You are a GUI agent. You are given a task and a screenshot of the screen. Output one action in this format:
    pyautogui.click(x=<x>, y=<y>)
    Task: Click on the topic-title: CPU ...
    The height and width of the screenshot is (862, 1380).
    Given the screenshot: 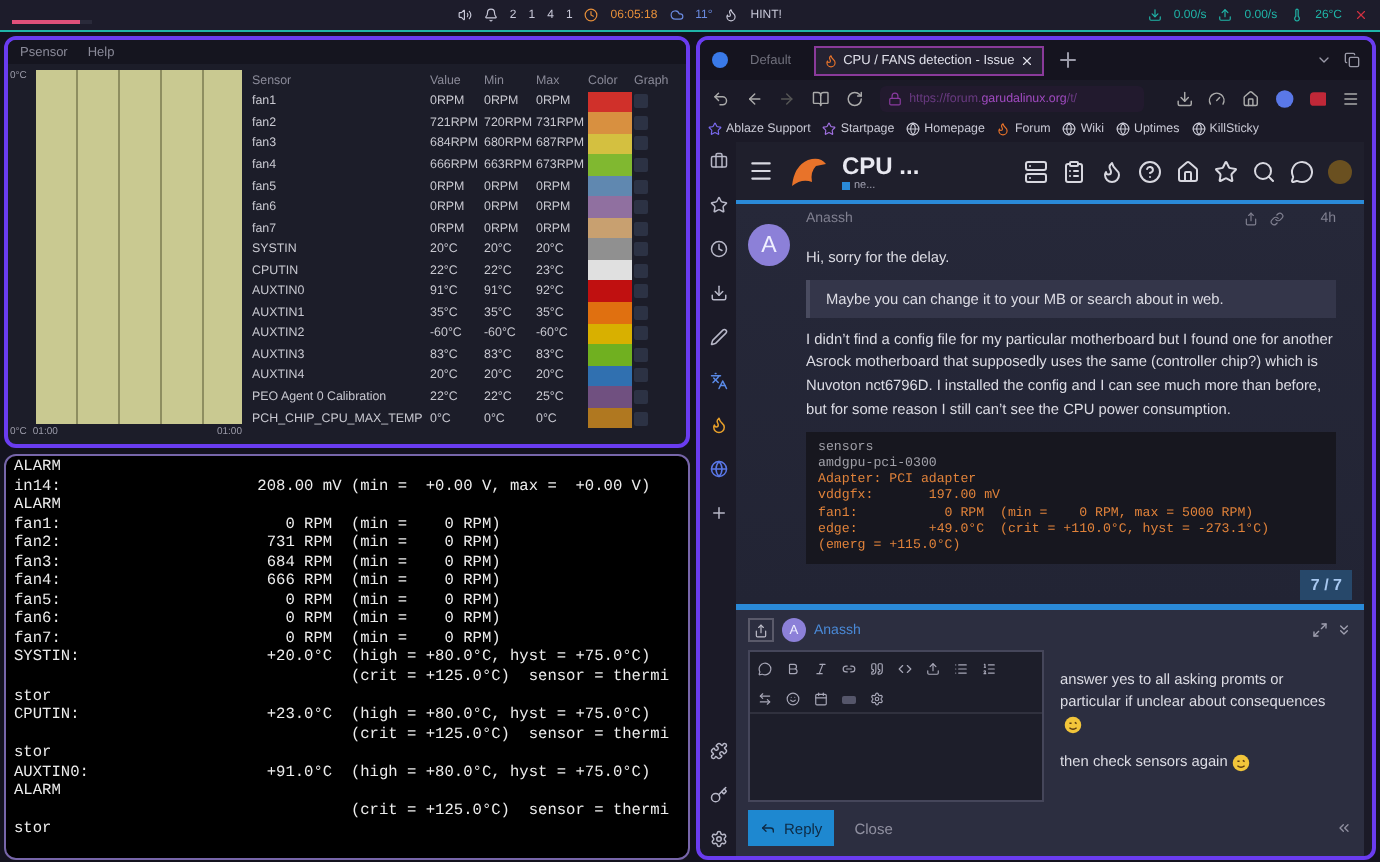 What is the action you would take?
    pyautogui.click(x=881, y=165)
    